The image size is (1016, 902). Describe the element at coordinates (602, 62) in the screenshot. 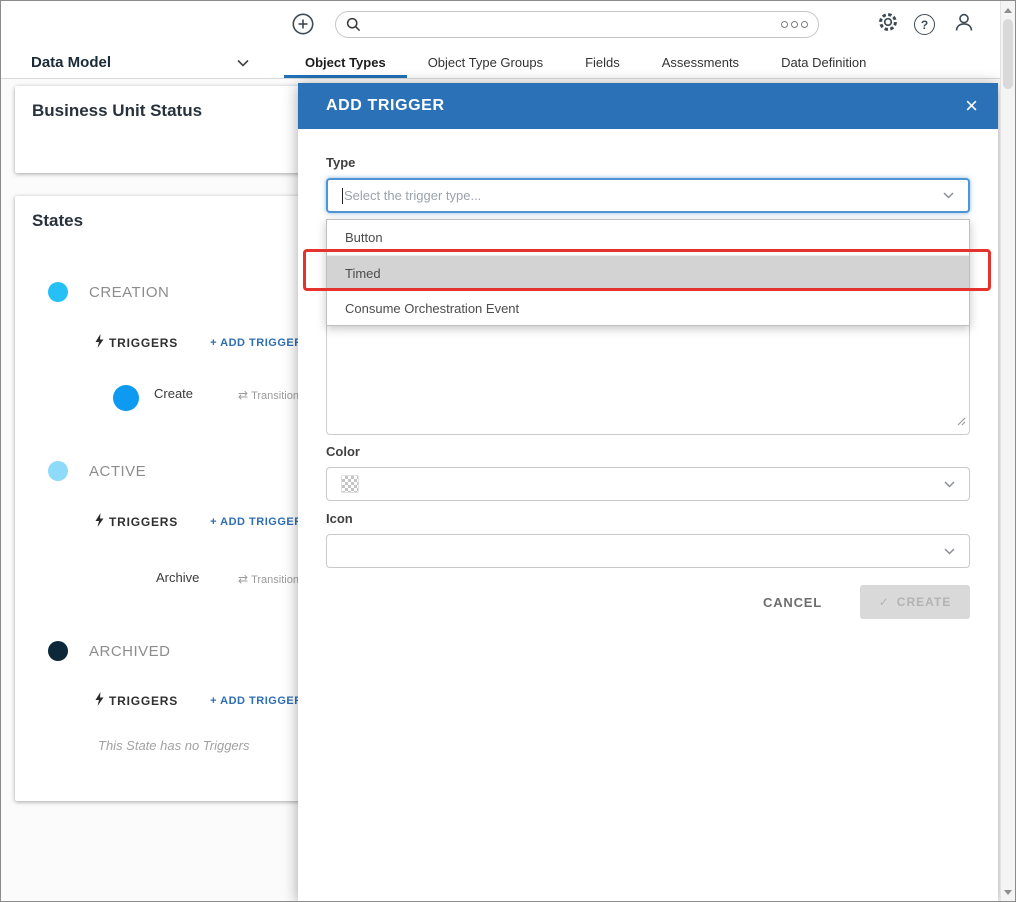

I see `tab-fields: Fields` at that location.